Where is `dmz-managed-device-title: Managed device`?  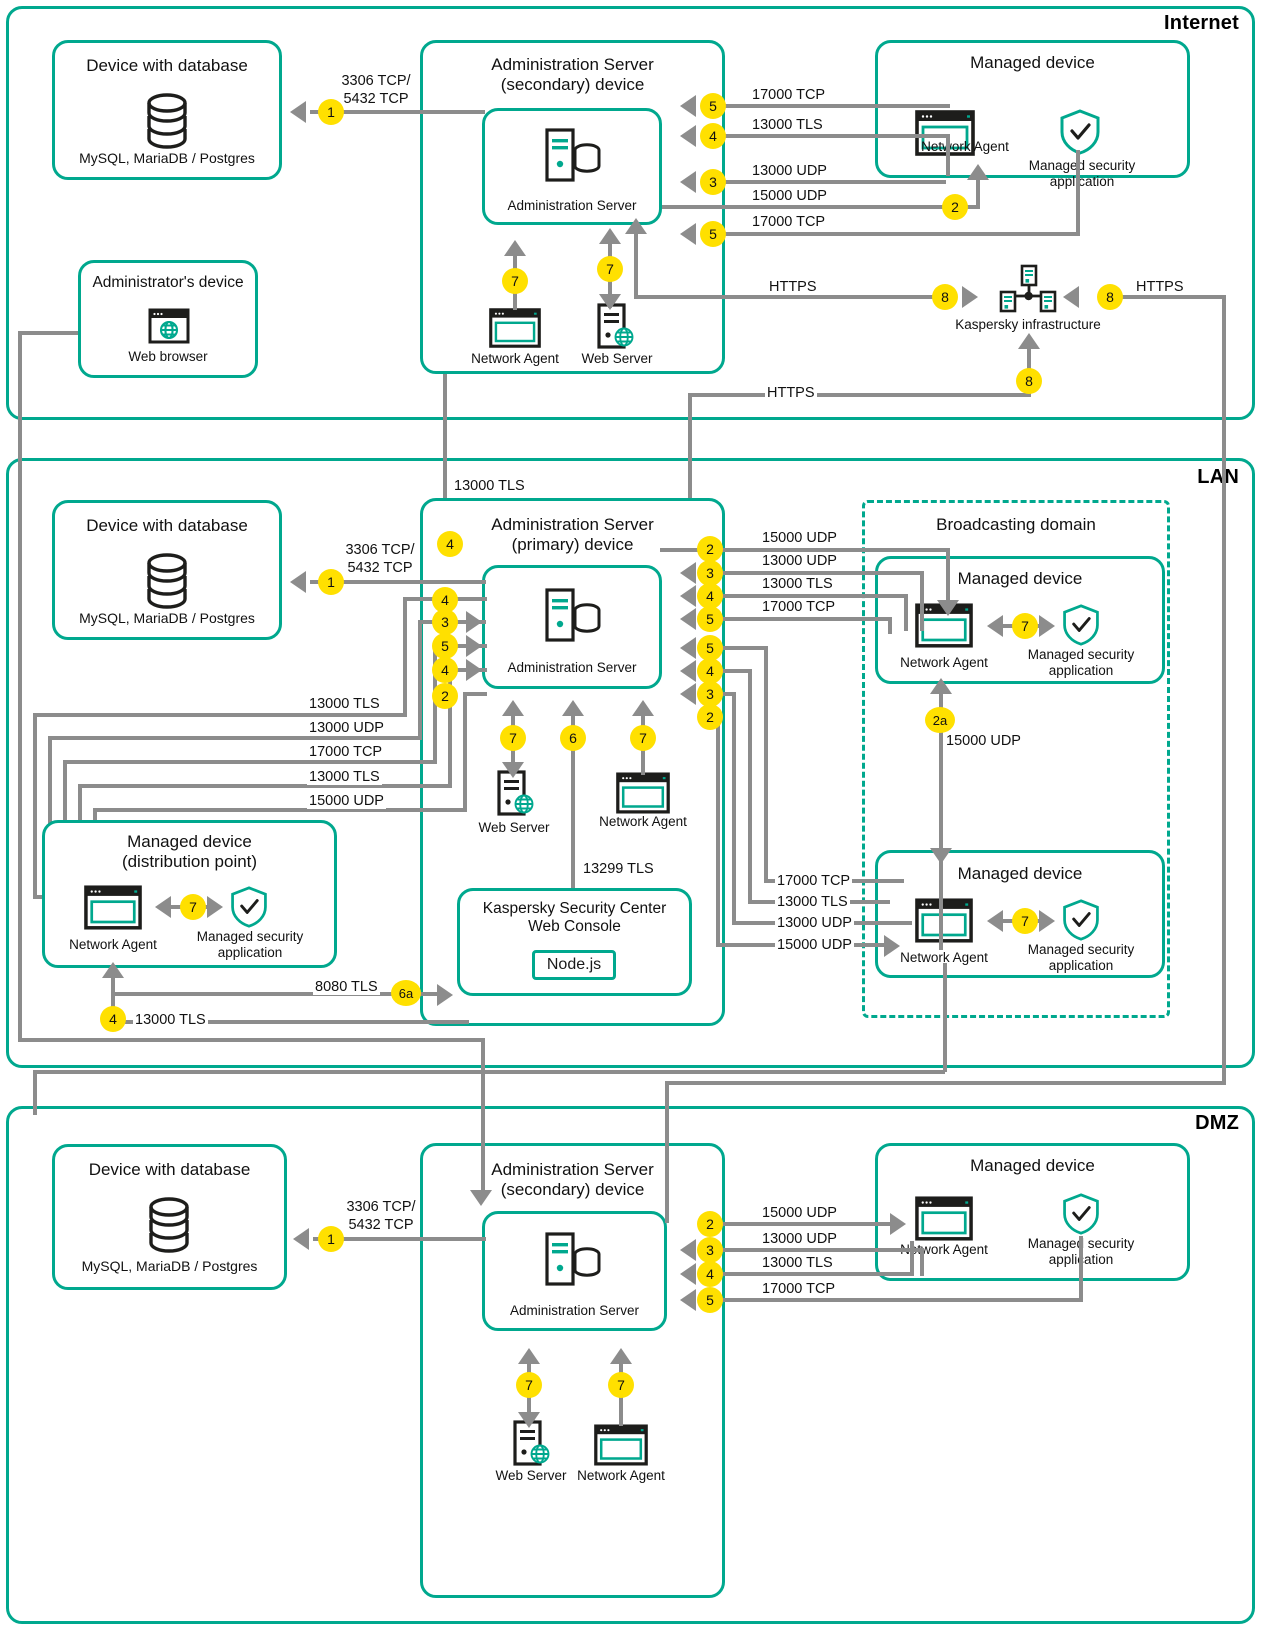 dmz-managed-device-title: Managed device is located at coordinates (1032, 1165).